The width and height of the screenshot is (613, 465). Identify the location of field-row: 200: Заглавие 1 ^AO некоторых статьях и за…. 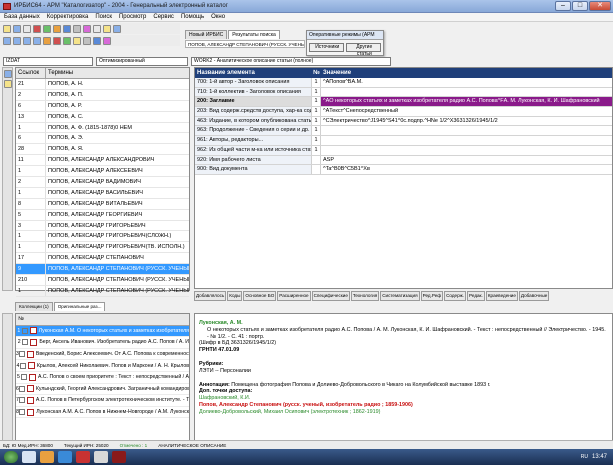
(403, 102).